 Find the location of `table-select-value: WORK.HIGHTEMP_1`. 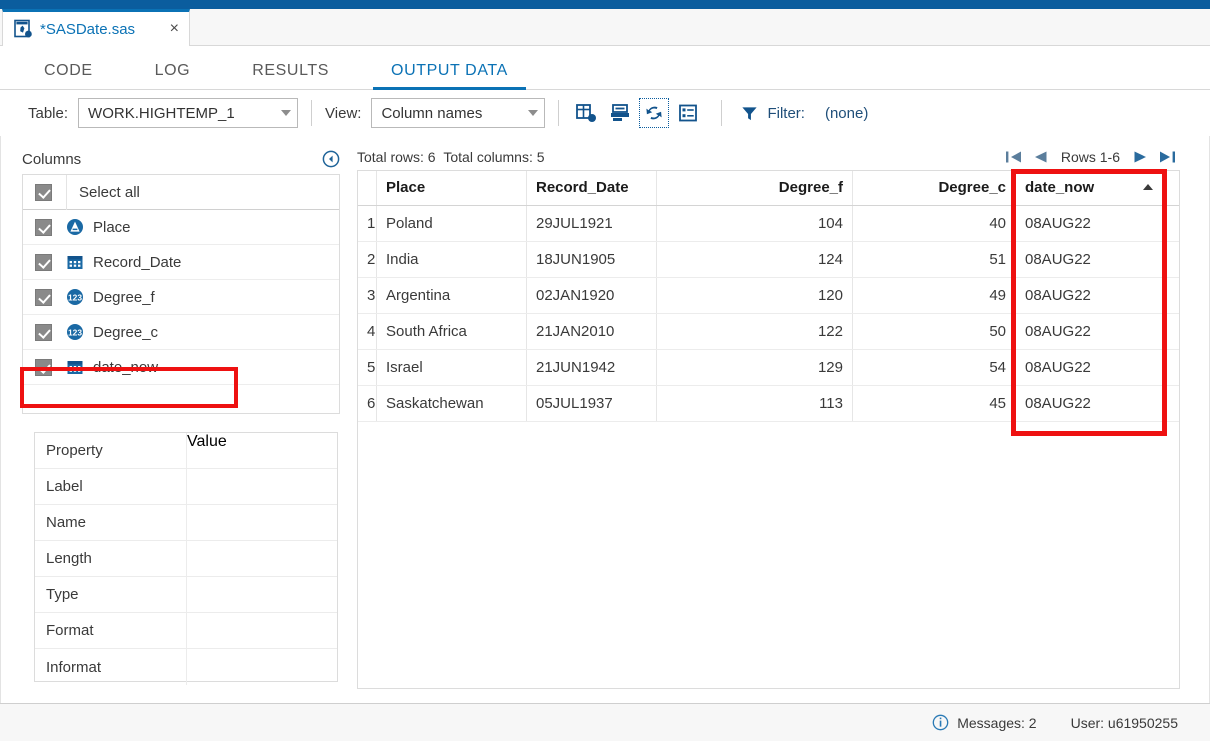

table-select-value: WORK.HIGHTEMP_1 is located at coordinates (161, 113).